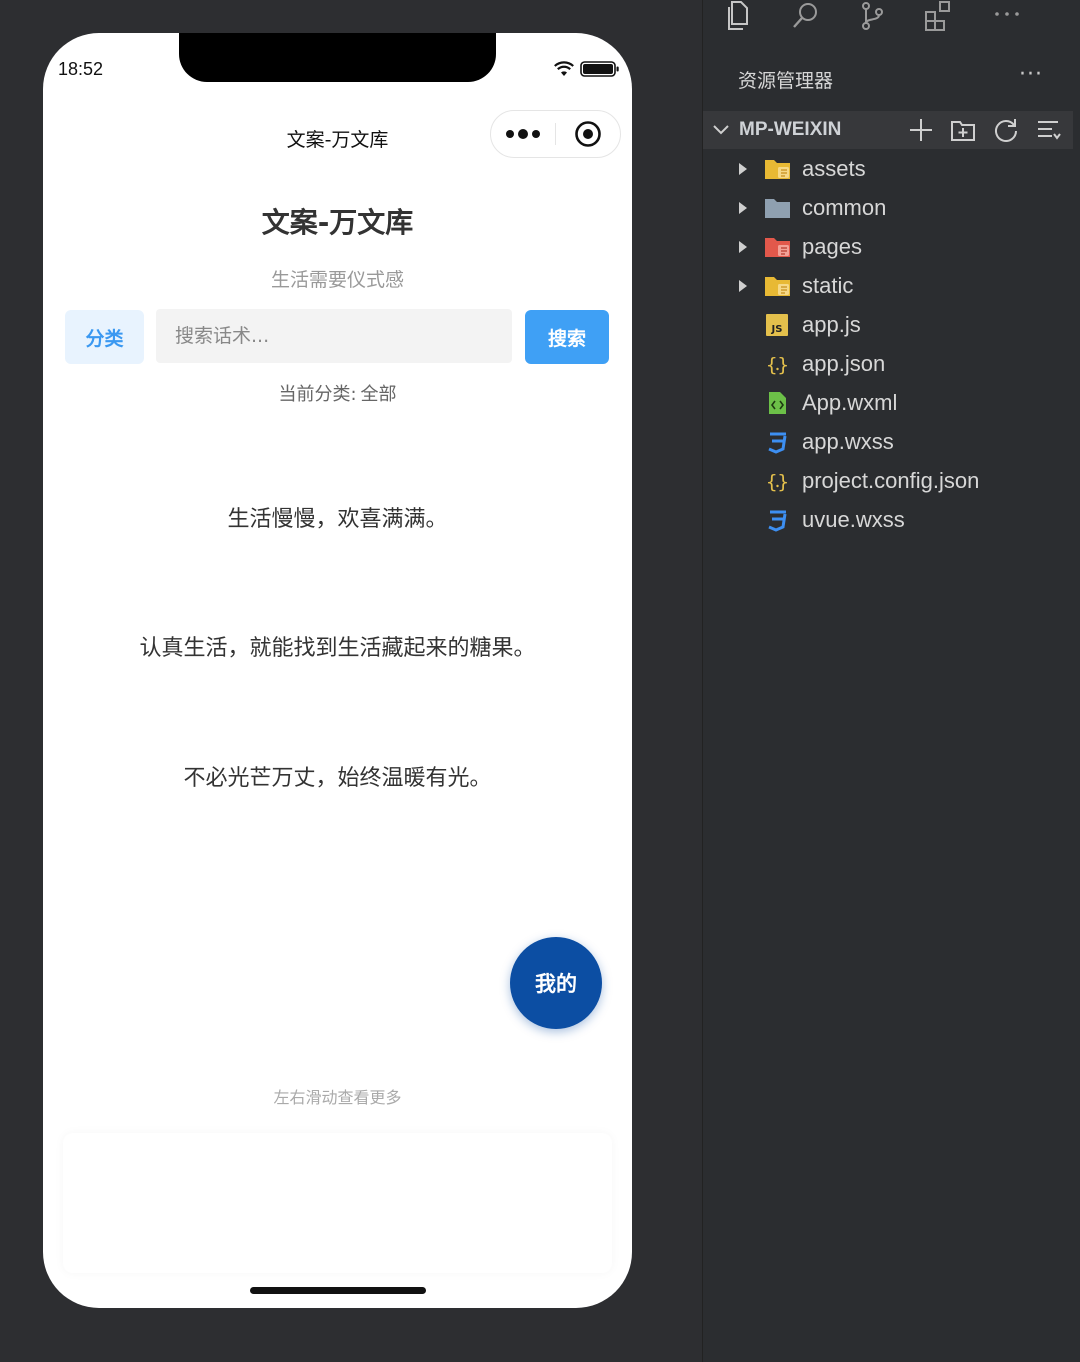  What do you see at coordinates (777, 208) in the screenshot?
I see `folder-icon` at bounding box center [777, 208].